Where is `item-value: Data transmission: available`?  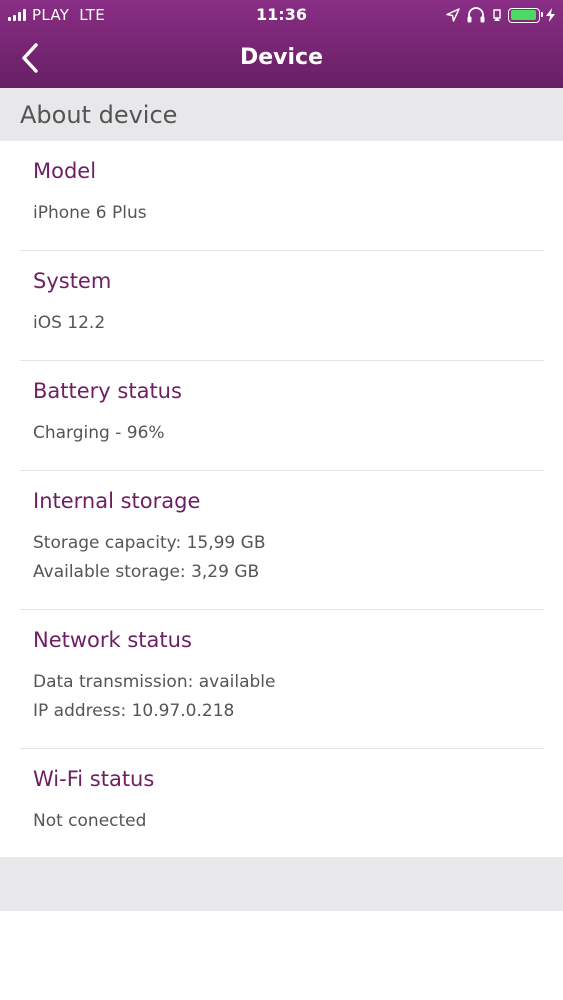 item-value: Data transmission: available is located at coordinates (154, 682).